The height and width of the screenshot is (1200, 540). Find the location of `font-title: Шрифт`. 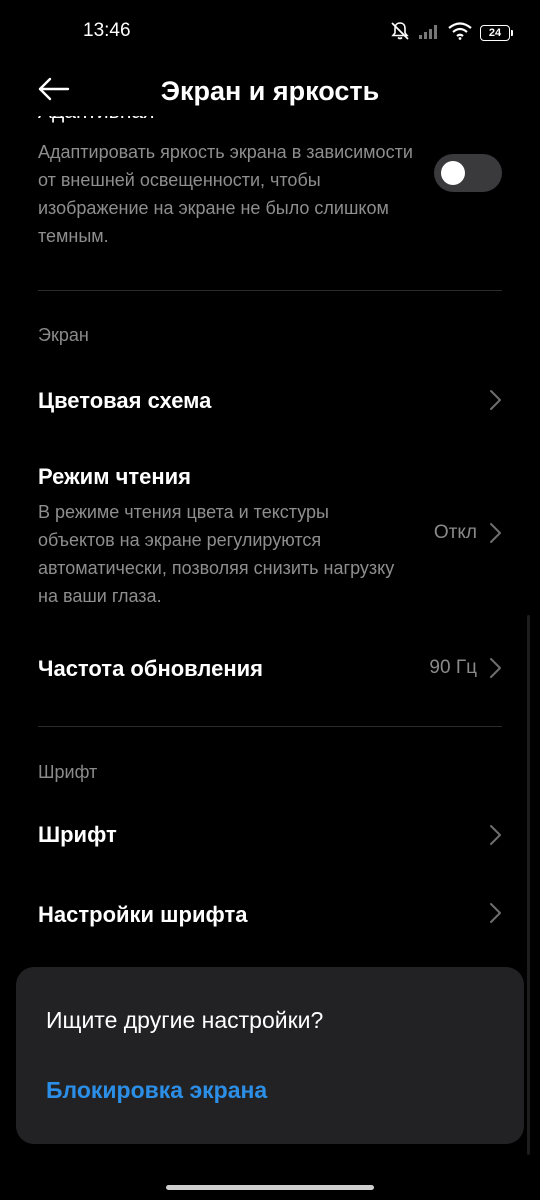

font-title: Шрифт is located at coordinates (77, 834).